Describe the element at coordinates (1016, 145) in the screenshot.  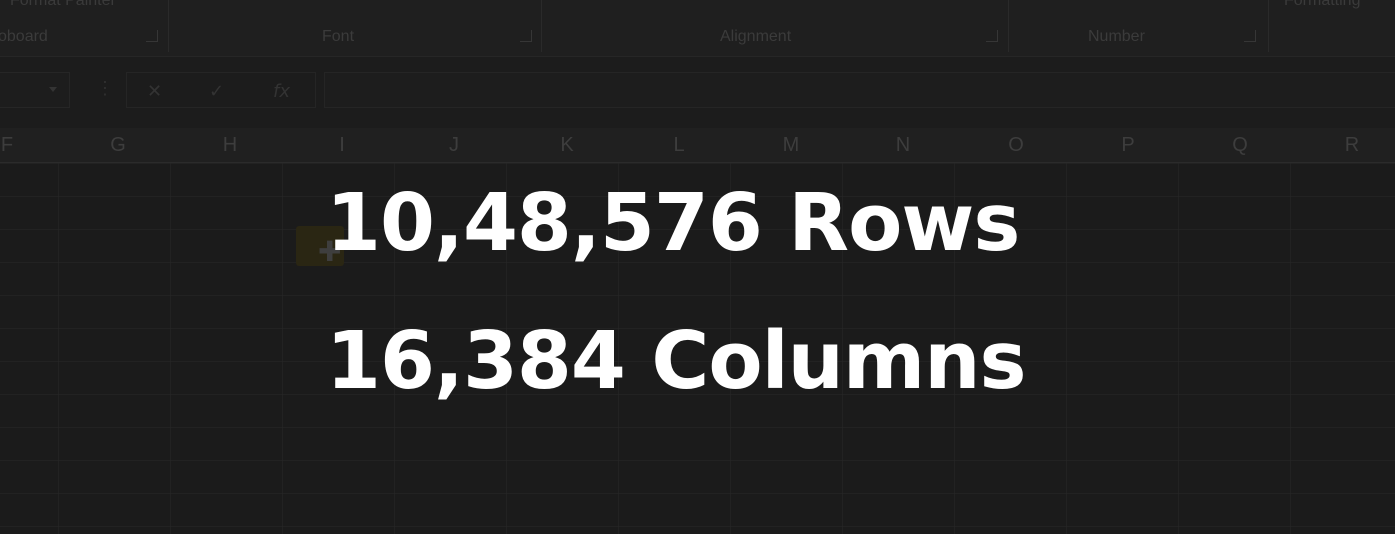
I see `column-header-o: O` at that location.